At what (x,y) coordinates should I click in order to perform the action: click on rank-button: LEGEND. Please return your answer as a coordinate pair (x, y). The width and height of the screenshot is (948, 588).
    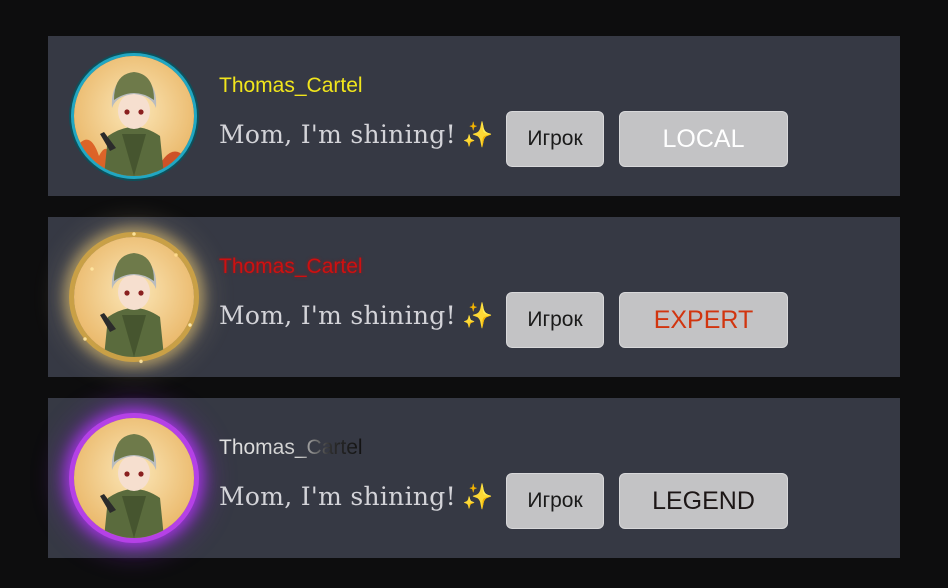
    Looking at the image, I should click on (703, 501).